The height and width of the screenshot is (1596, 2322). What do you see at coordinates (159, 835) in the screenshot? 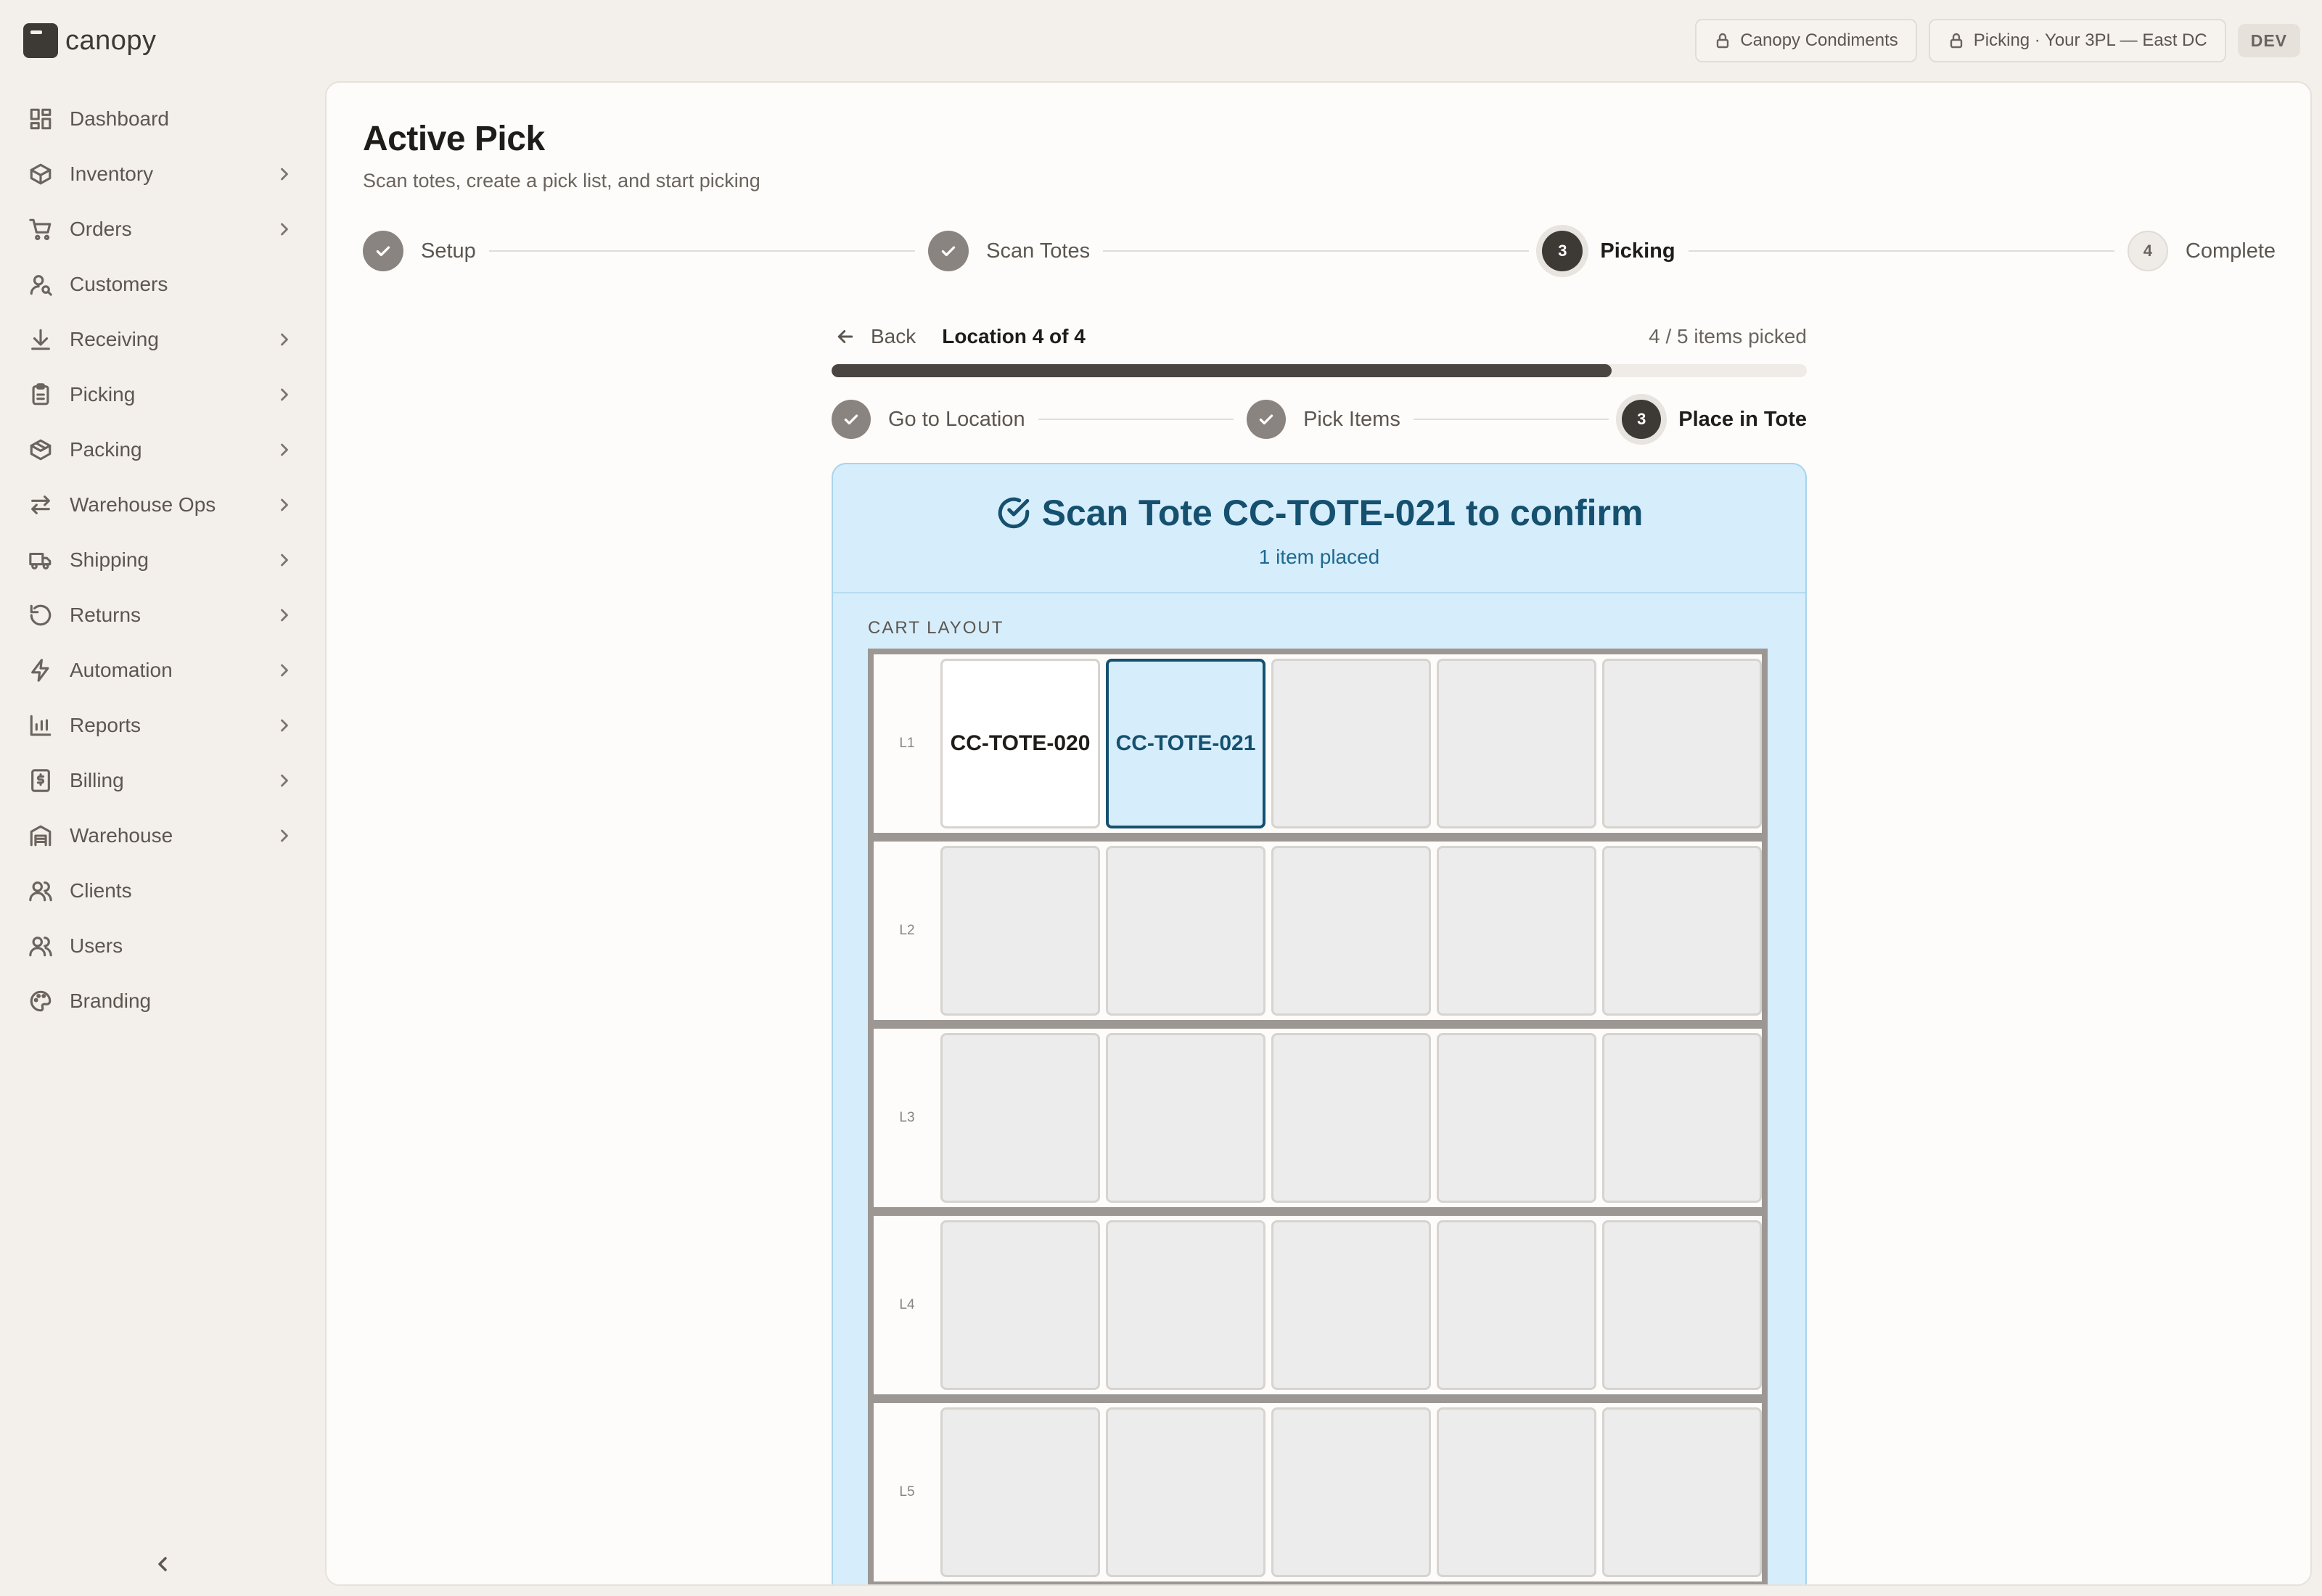
I see `sidebar-item-warehouse: Warehouse` at bounding box center [159, 835].